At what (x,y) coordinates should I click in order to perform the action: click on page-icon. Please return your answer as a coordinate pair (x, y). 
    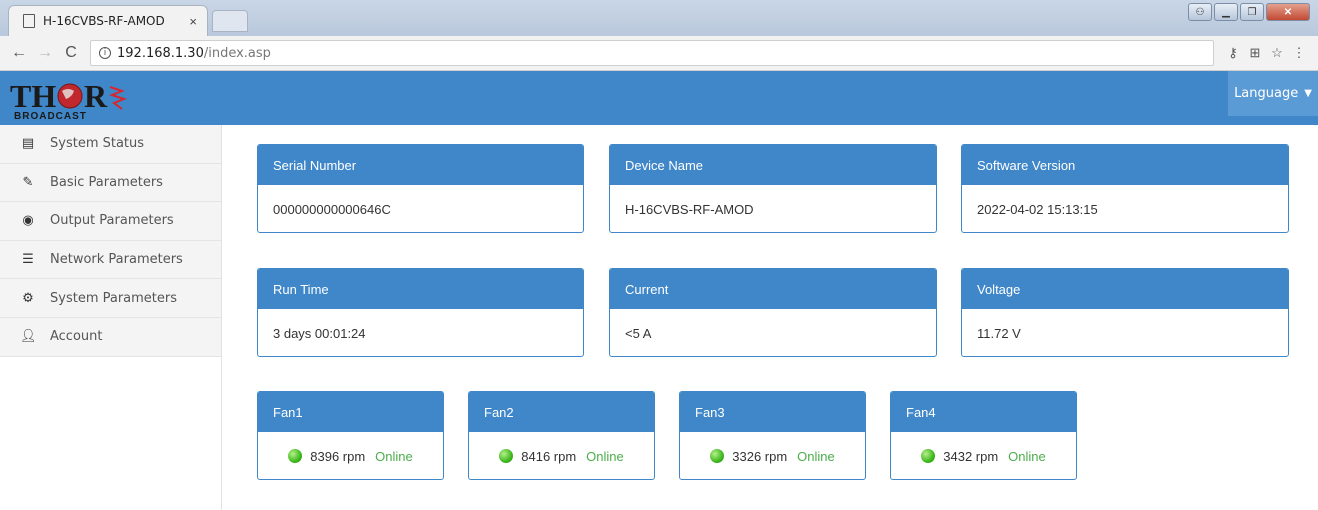
    Looking at the image, I should click on (29, 21).